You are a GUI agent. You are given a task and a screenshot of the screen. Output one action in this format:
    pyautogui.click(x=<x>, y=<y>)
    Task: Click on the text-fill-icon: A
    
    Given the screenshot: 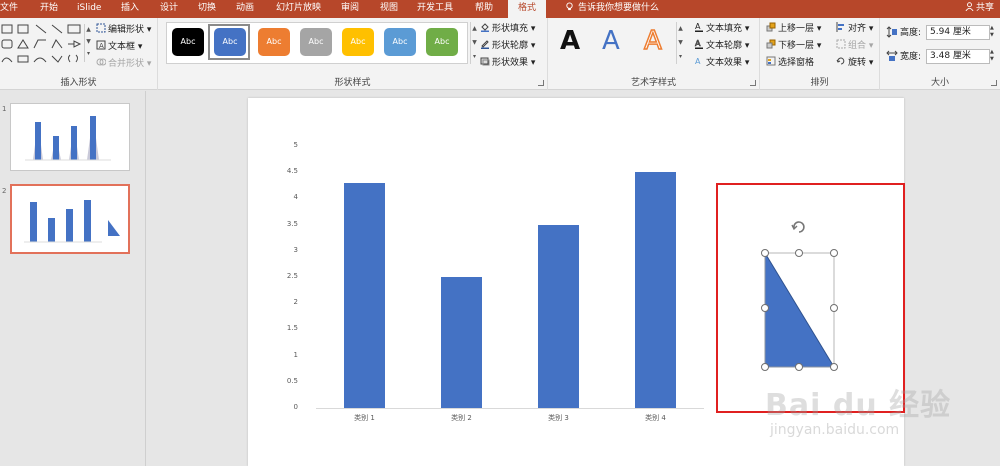 What is the action you would take?
    pyautogui.click(x=699, y=27)
    